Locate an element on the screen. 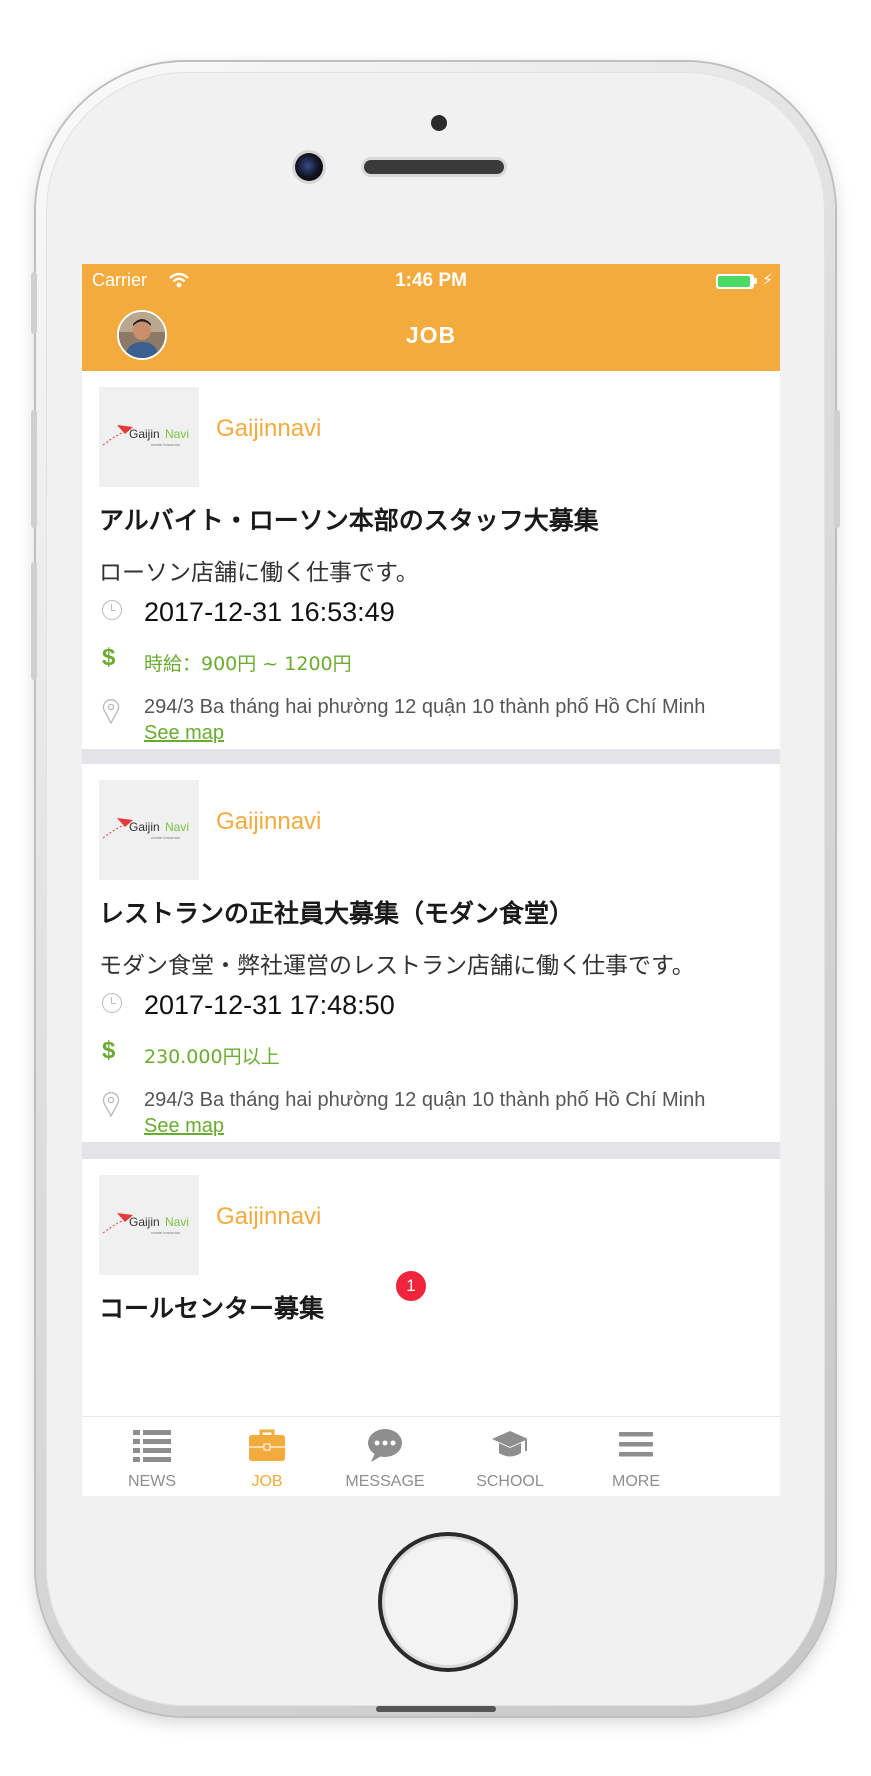 The width and height of the screenshot is (871, 1776). hamburger-icon is located at coordinates (636, 1444).